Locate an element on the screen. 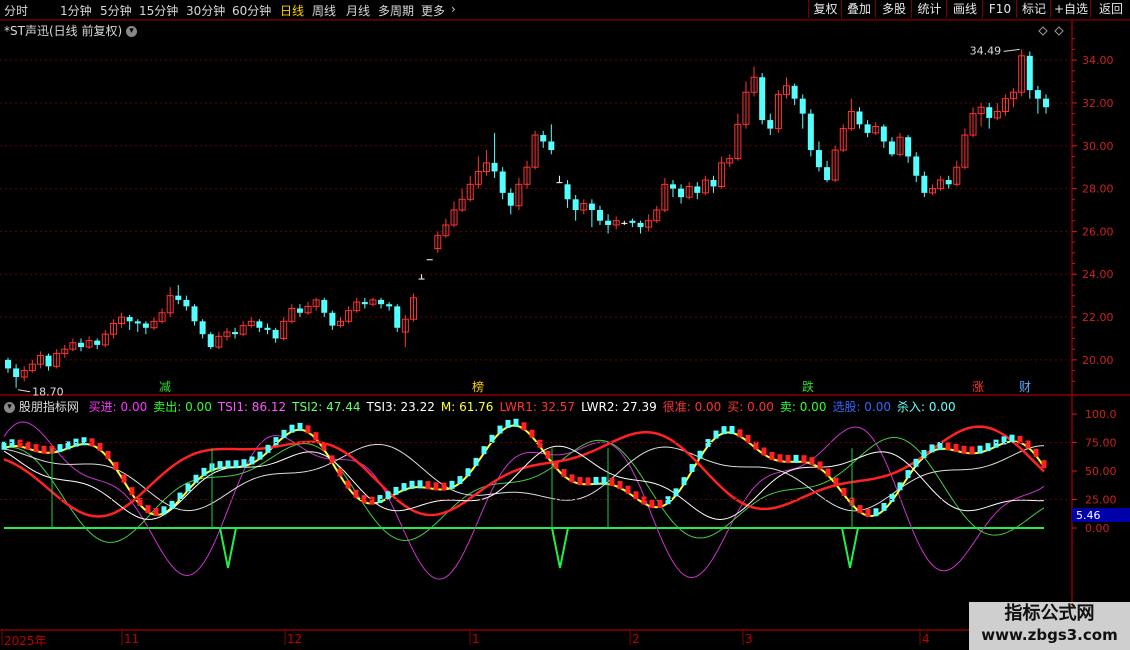  price-tick-label: 28.00 is located at coordinates (1098, 189).